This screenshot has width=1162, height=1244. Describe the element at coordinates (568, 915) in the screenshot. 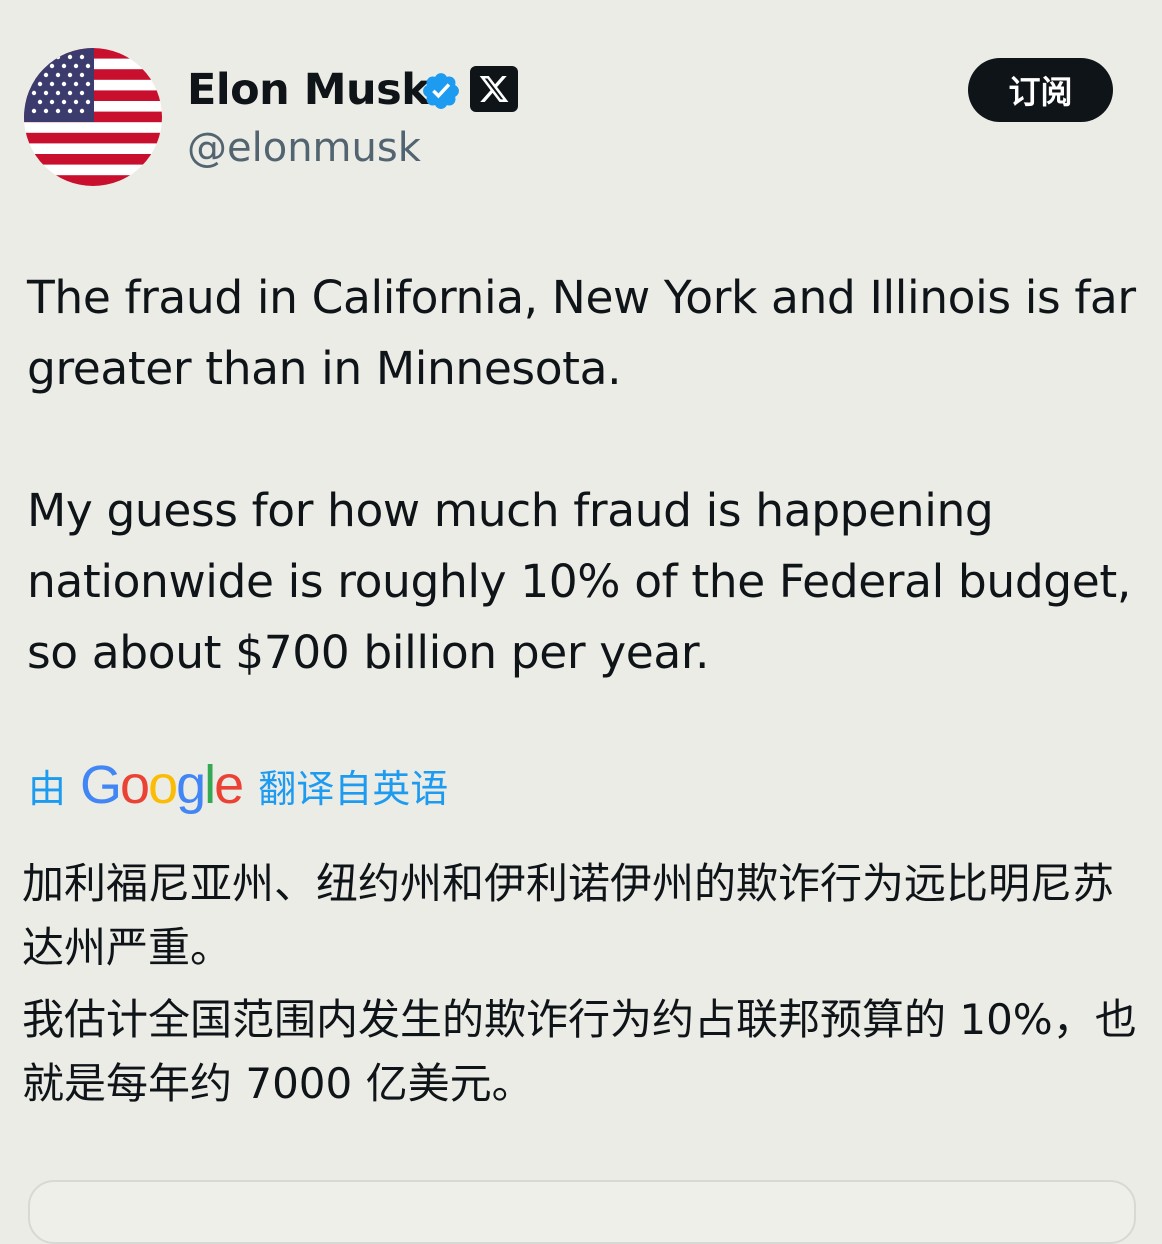

I see `translated-paragraph: 加利福尼亚州、纽约州和伊利诺伊州的欺诈行为远比明尼苏达州严重。` at that location.